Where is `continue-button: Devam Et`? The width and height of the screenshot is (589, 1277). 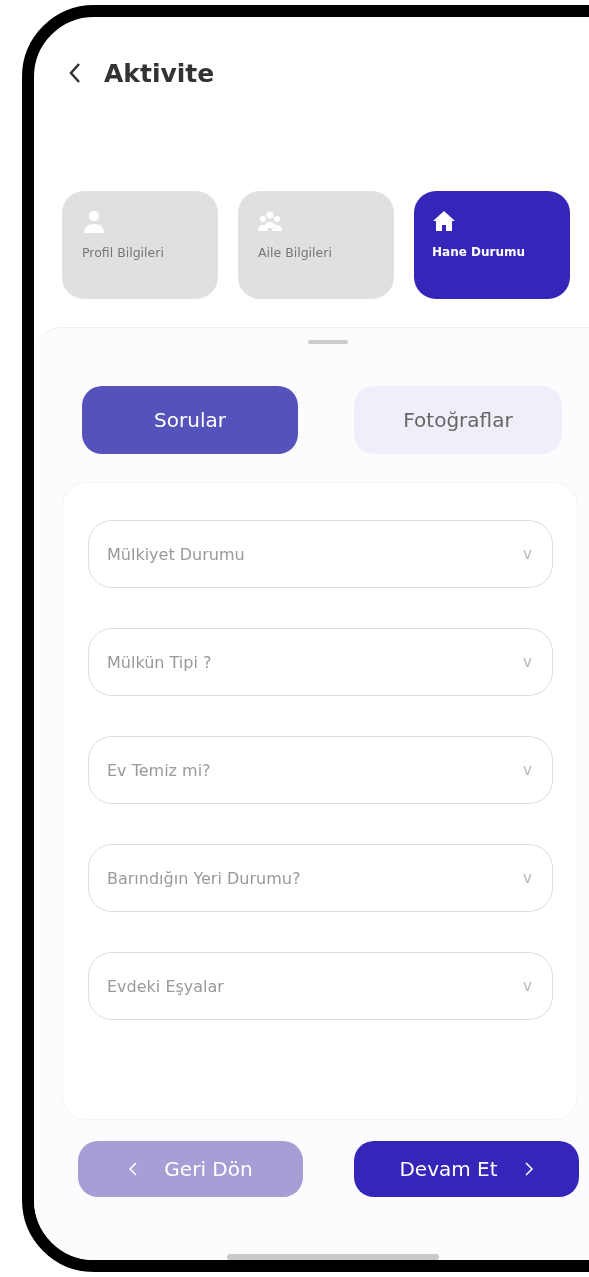 continue-button: Devam Et is located at coordinates (466, 1169).